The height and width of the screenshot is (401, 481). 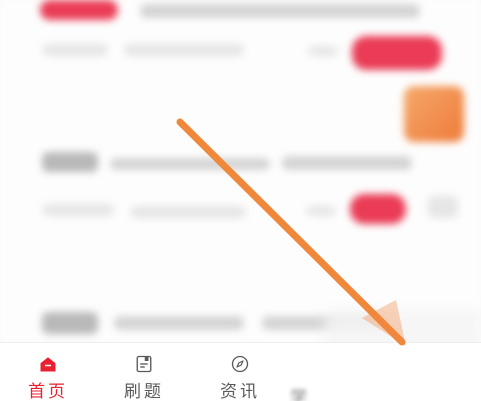 What do you see at coordinates (48, 364) in the screenshot?
I see `home-icon` at bounding box center [48, 364].